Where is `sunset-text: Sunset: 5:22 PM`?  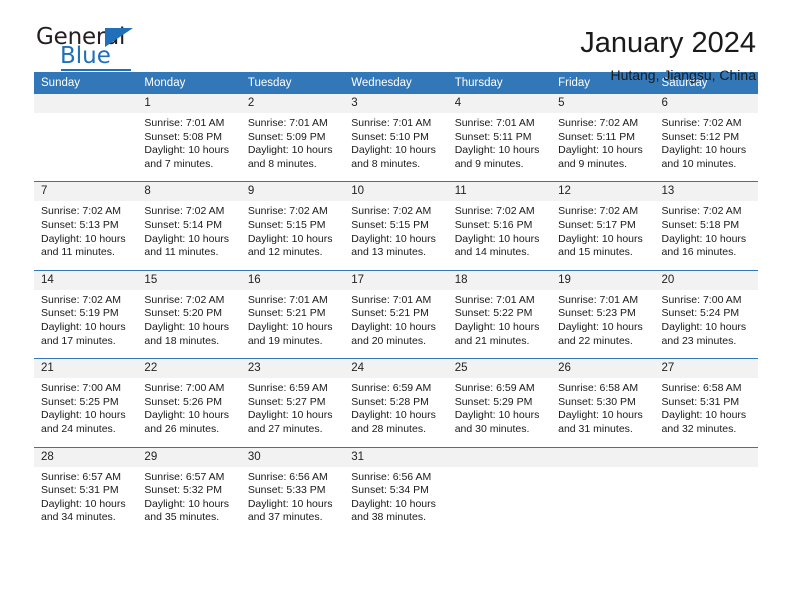 sunset-text: Sunset: 5:22 PM is located at coordinates (493, 313).